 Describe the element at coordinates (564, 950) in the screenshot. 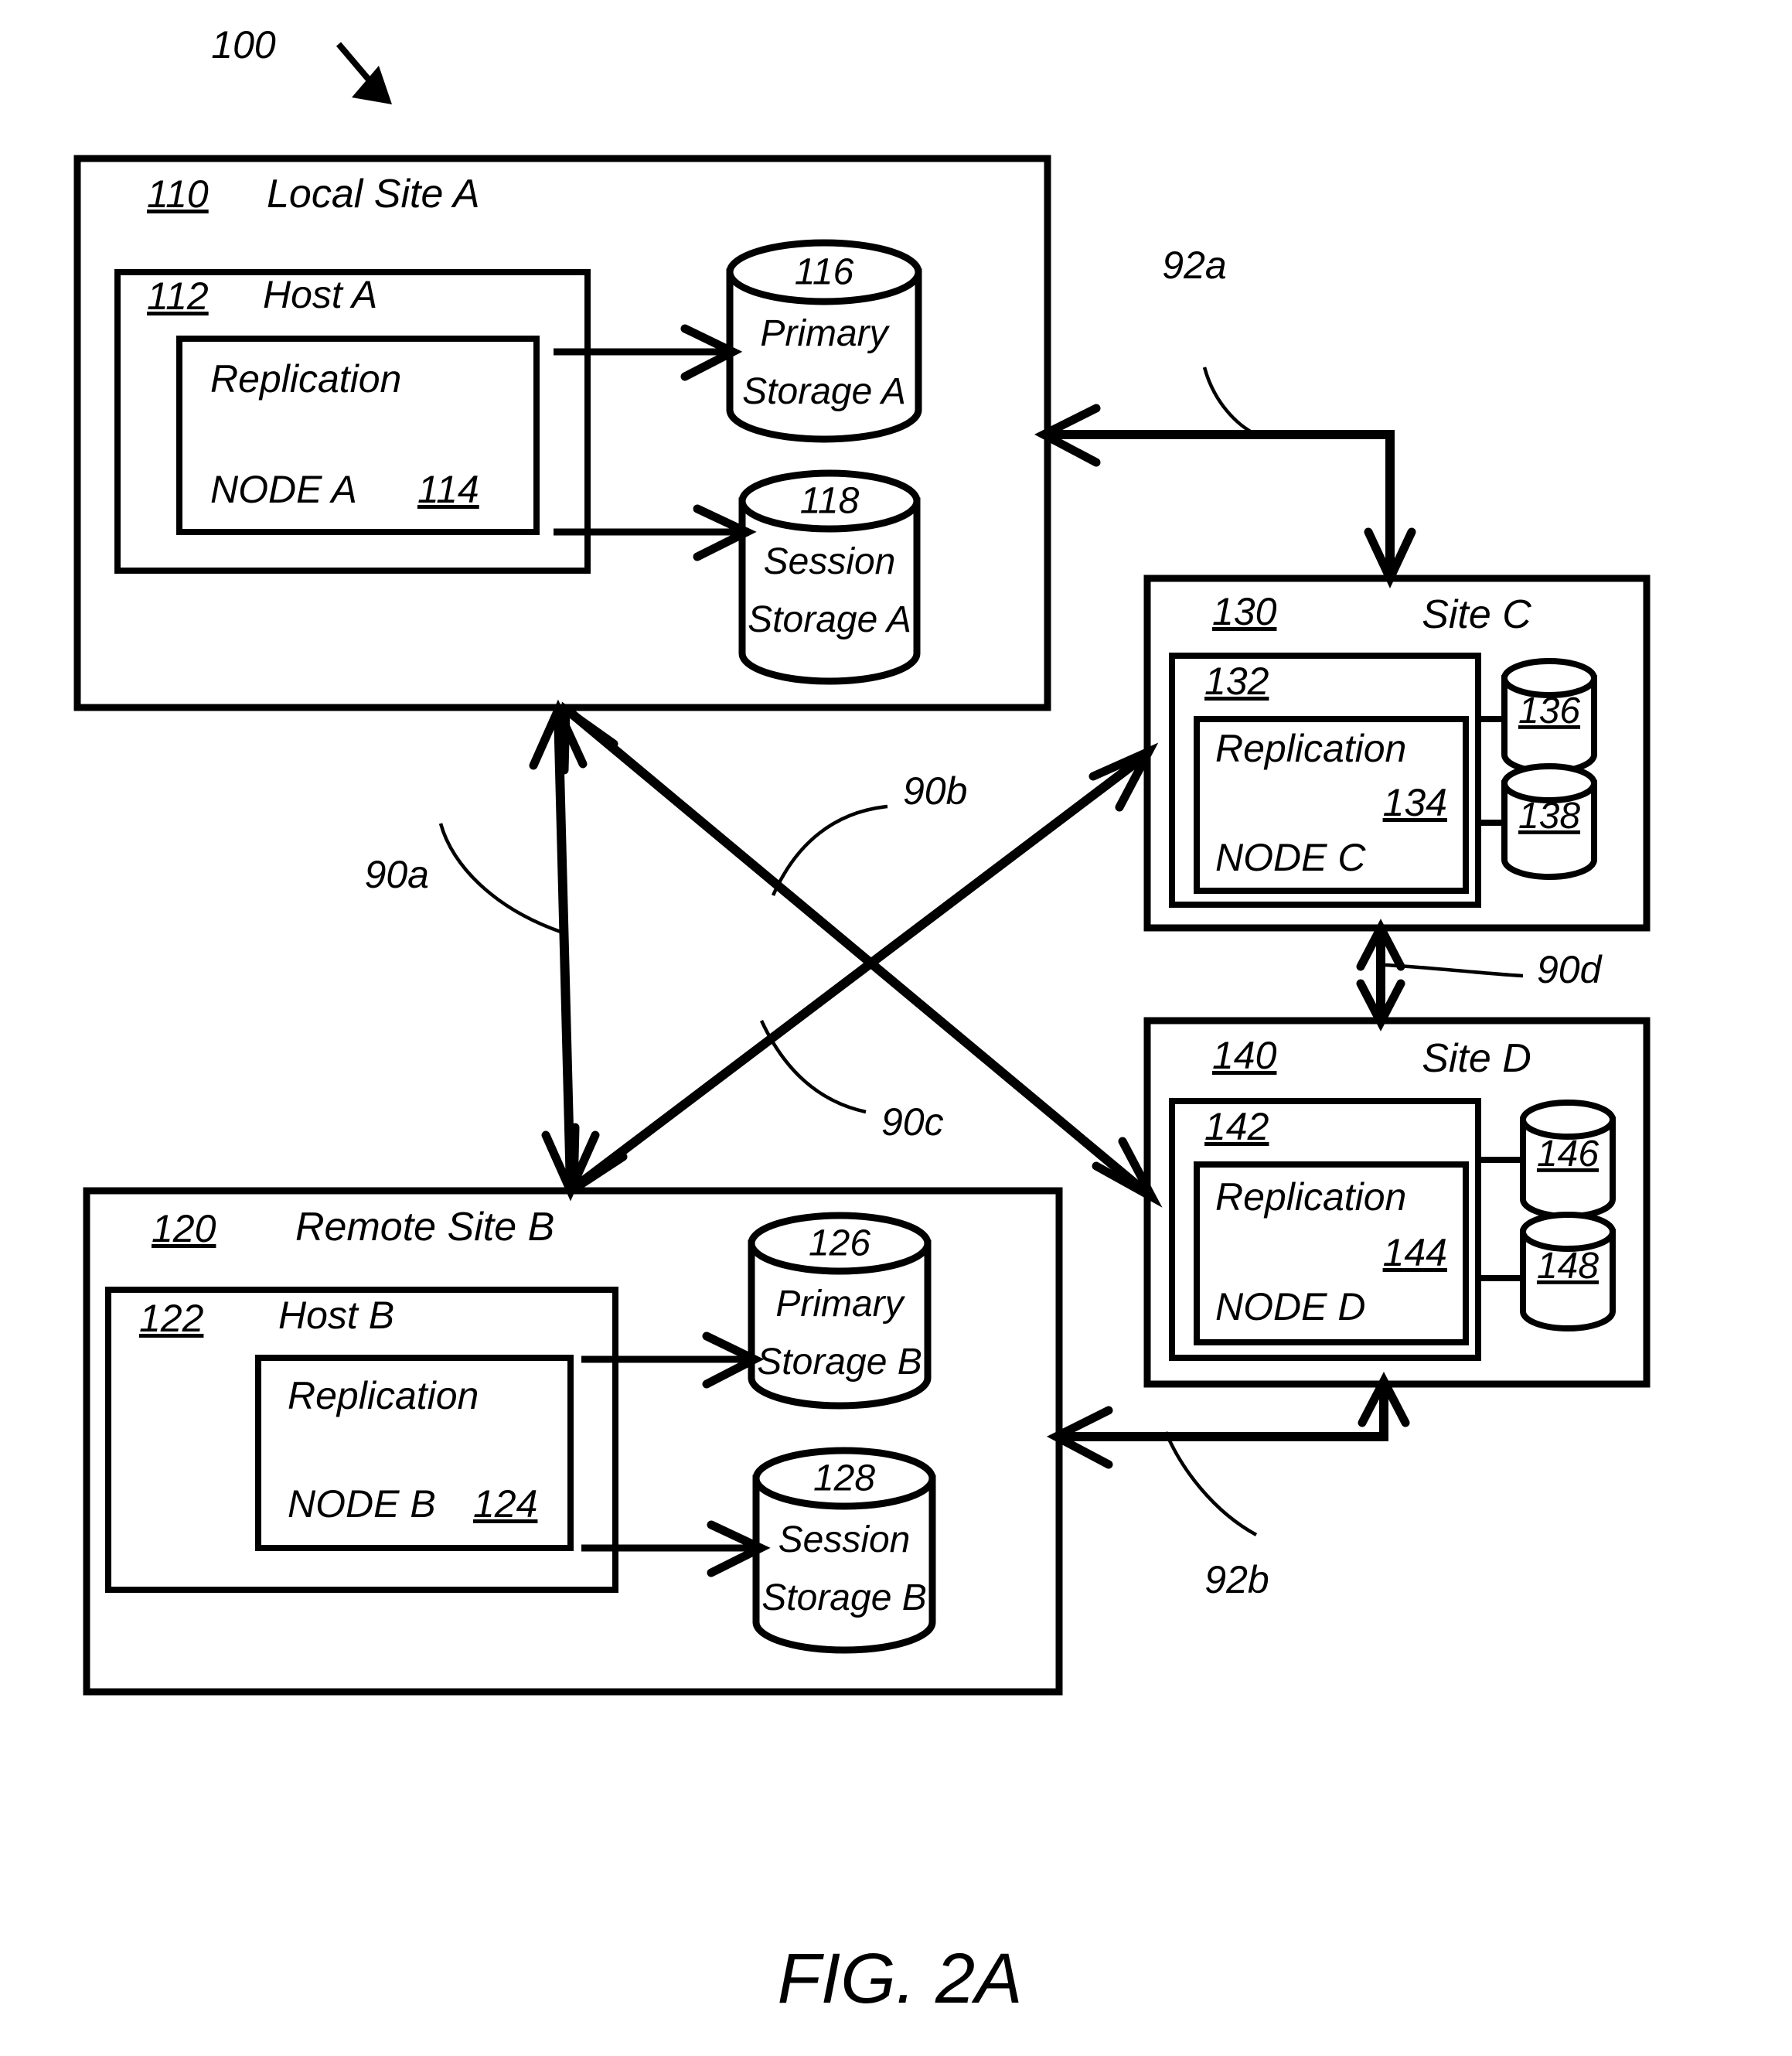

I see `link-90a-arrow` at that location.